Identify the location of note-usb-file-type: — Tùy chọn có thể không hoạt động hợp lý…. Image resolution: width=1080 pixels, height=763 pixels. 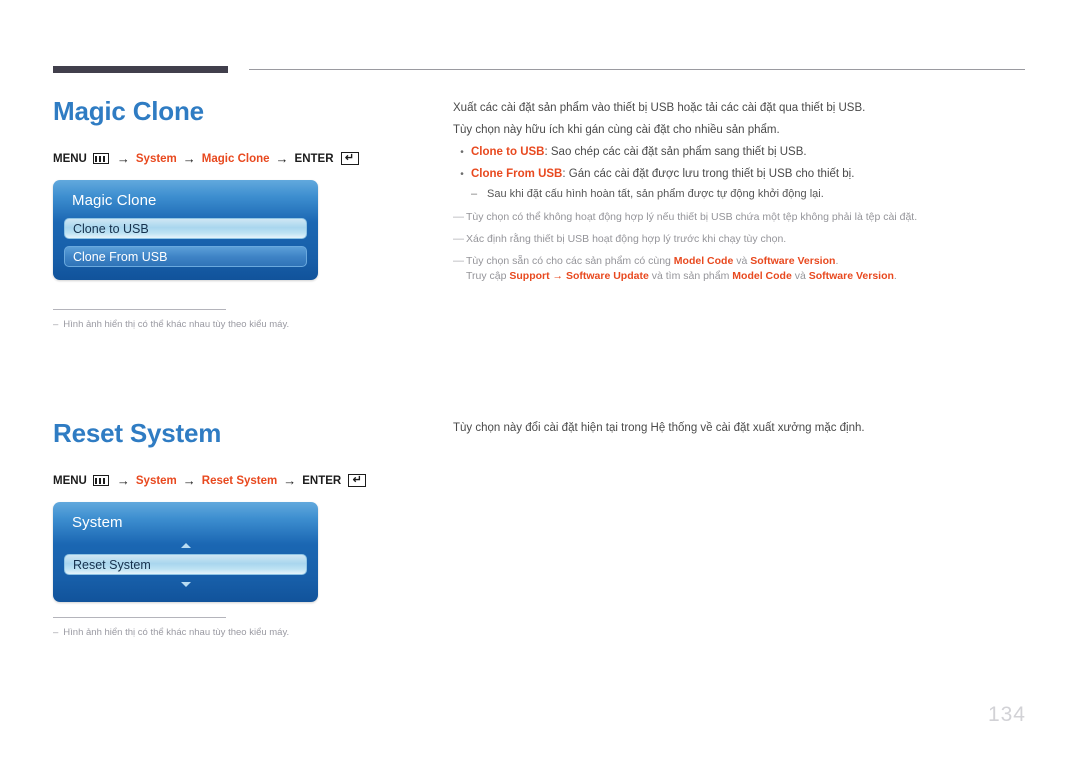
(740, 217).